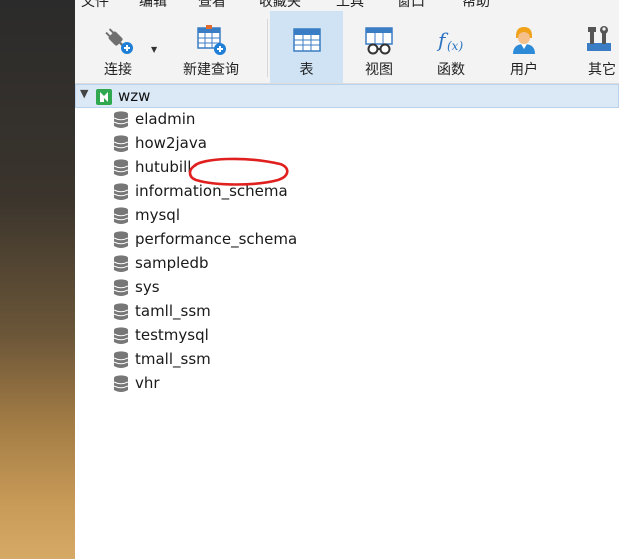 The width and height of the screenshot is (619, 559). I want to click on database-item: sys, so click(347, 288).